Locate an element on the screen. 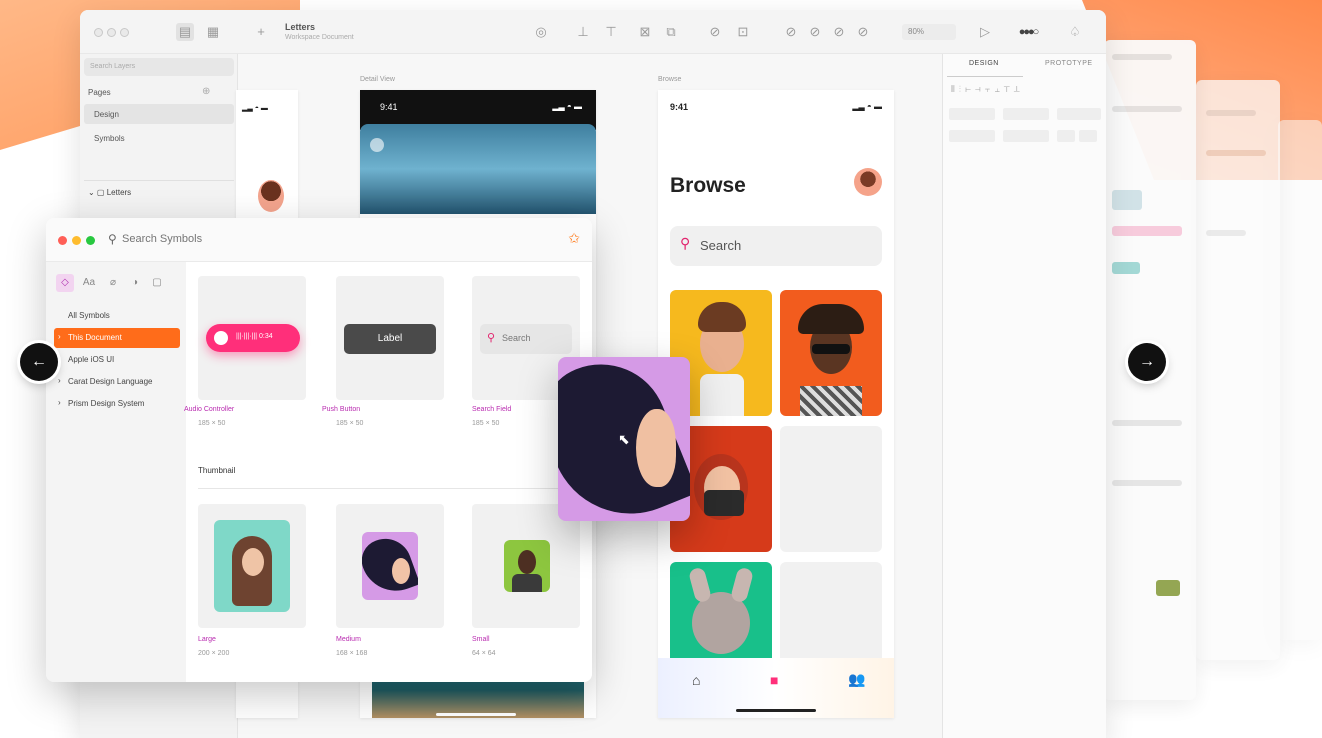 The height and width of the screenshot is (738, 1322). difference-icon: ⊘ is located at coordinates (863, 32).